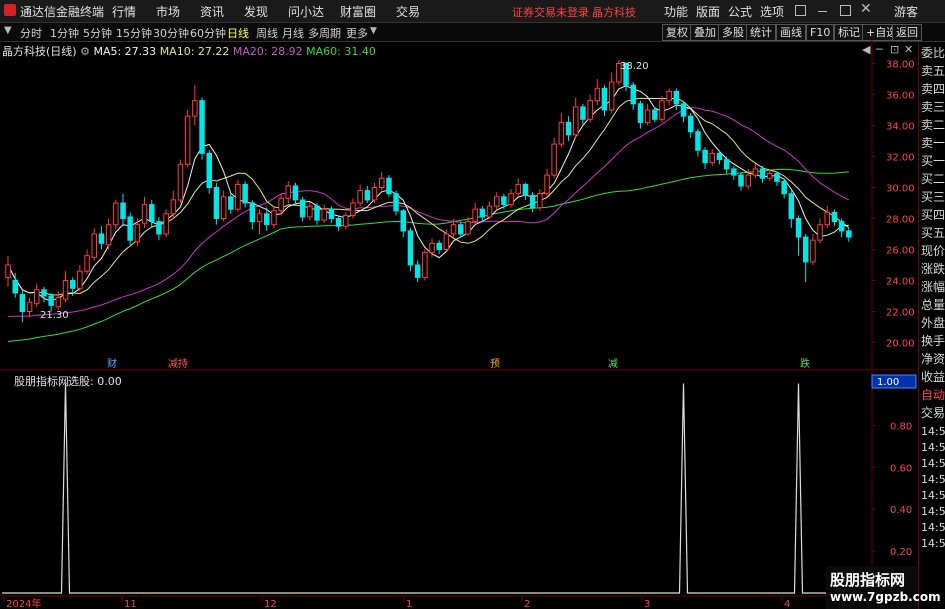 This screenshot has width=945, height=609. Describe the element at coordinates (820, 32) in the screenshot. I see `f10-button: F10` at that location.